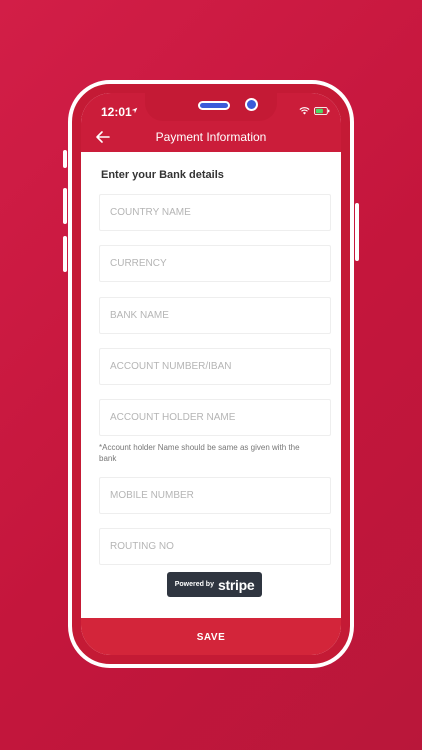 The image size is (422, 750). I want to click on country-name-input, so click(215, 212).